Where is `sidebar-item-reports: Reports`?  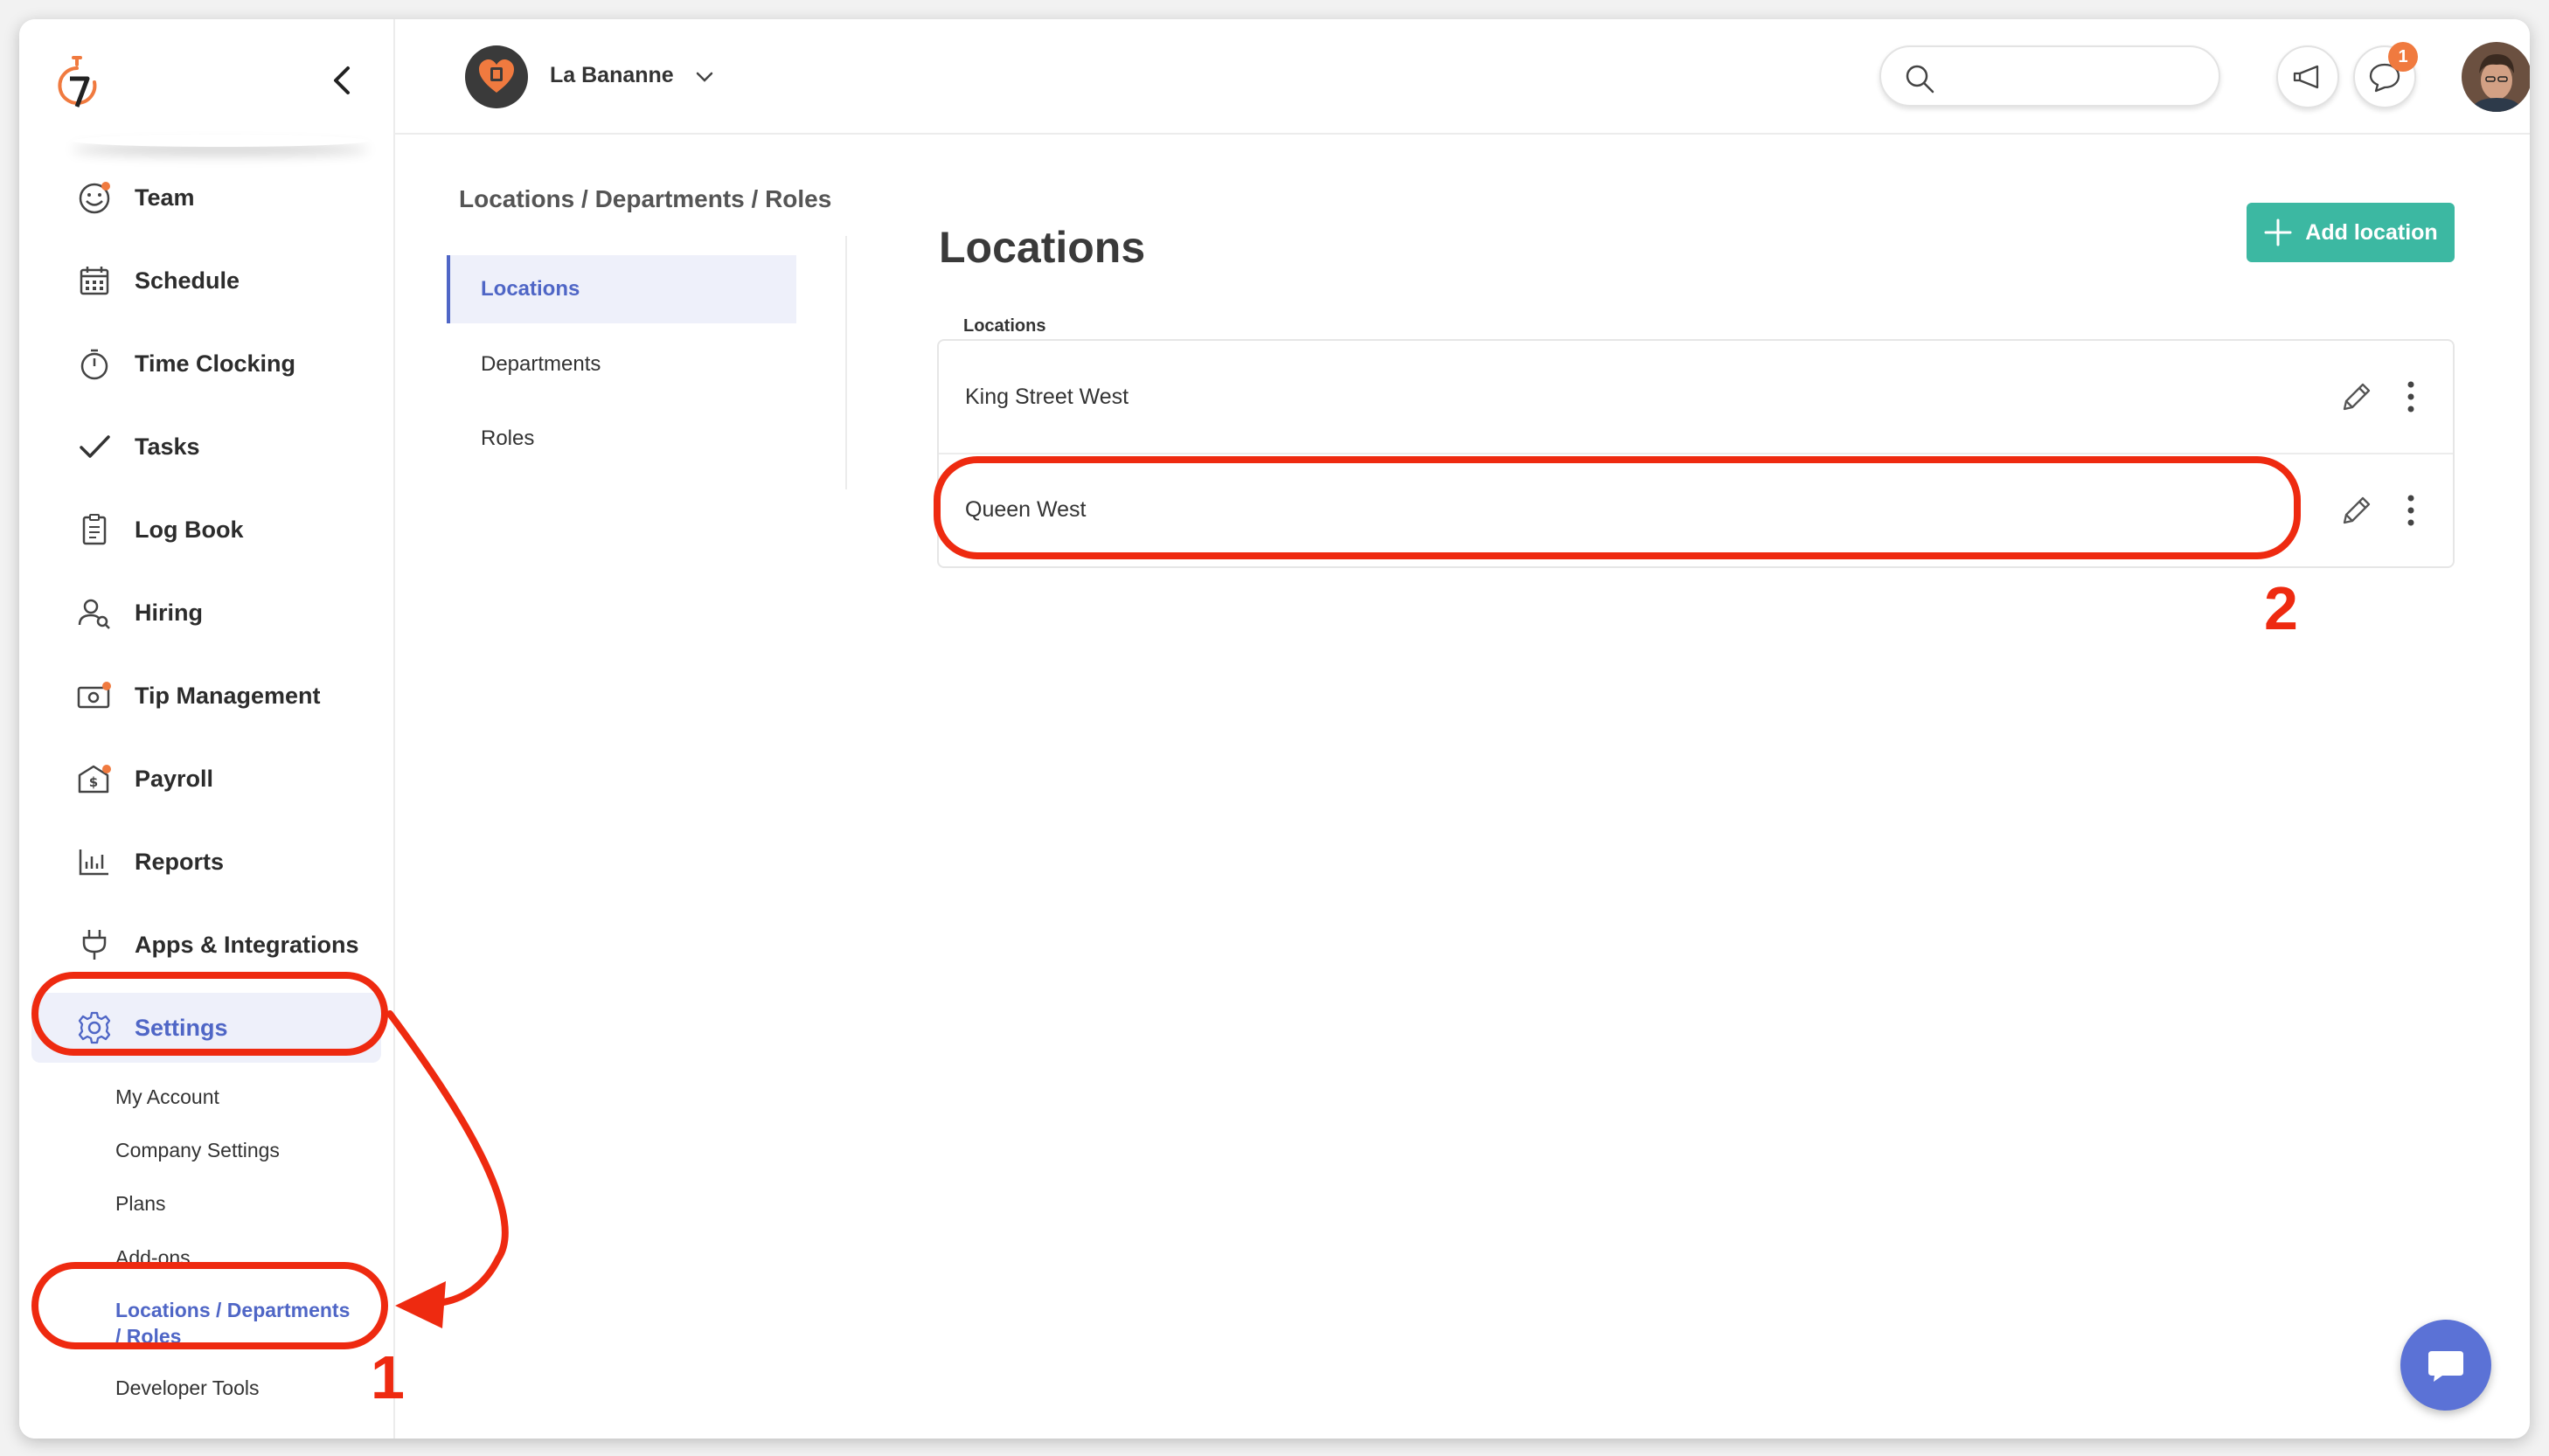
sidebar-item-reports: Reports is located at coordinates (206, 862).